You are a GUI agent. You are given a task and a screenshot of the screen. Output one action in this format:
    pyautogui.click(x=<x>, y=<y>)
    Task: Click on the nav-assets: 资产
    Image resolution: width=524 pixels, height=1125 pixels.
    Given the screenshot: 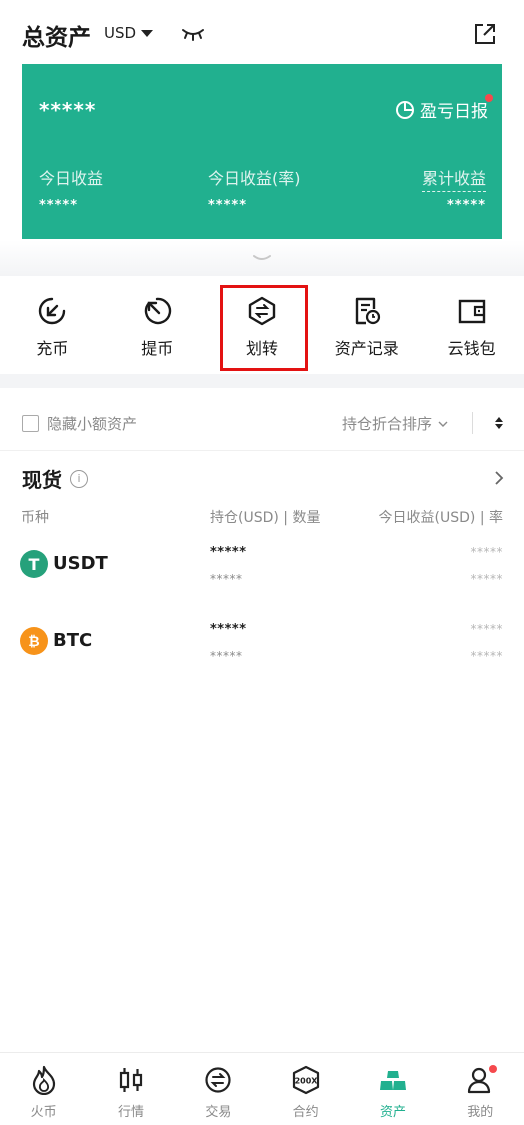 What is the action you would take?
    pyautogui.click(x=392, y=1089)
    